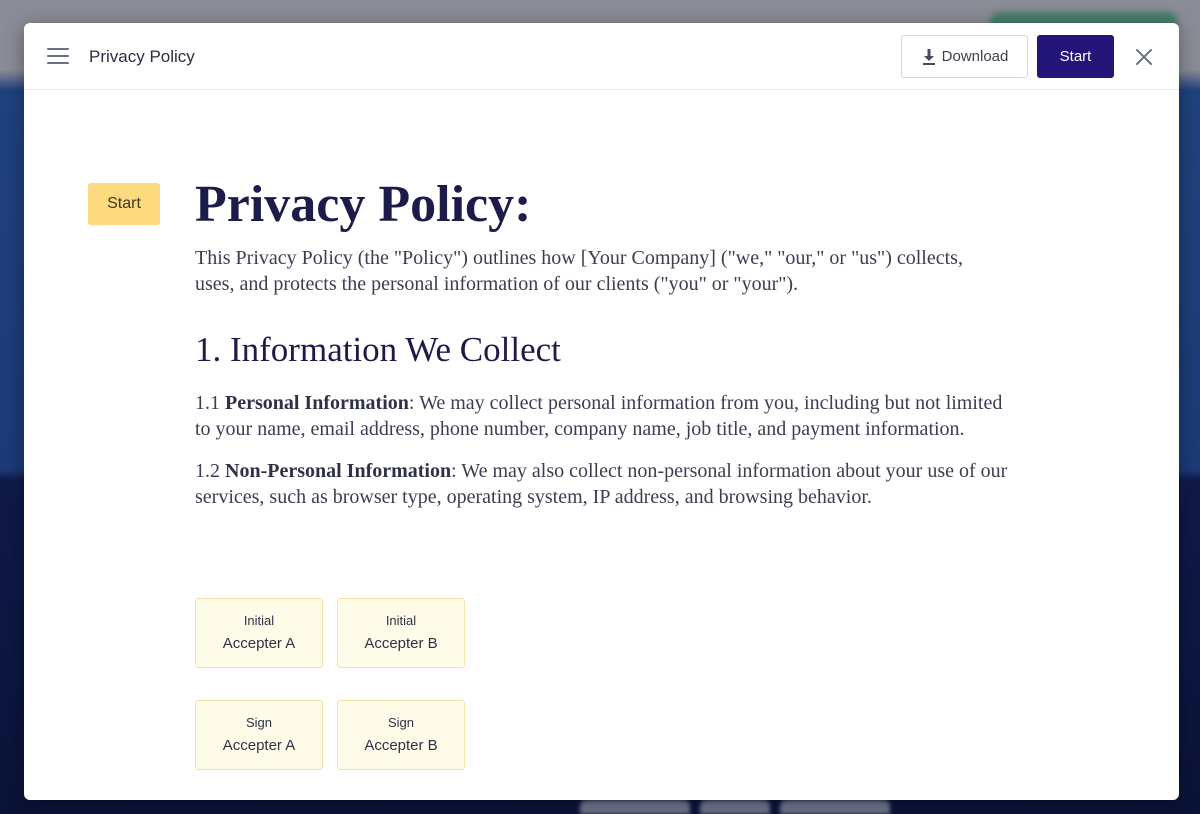  Describe the element at coordinates (259, 633) in the screenshot. I see `initial-field-accepter-a: Initial Accepter A` at that location.